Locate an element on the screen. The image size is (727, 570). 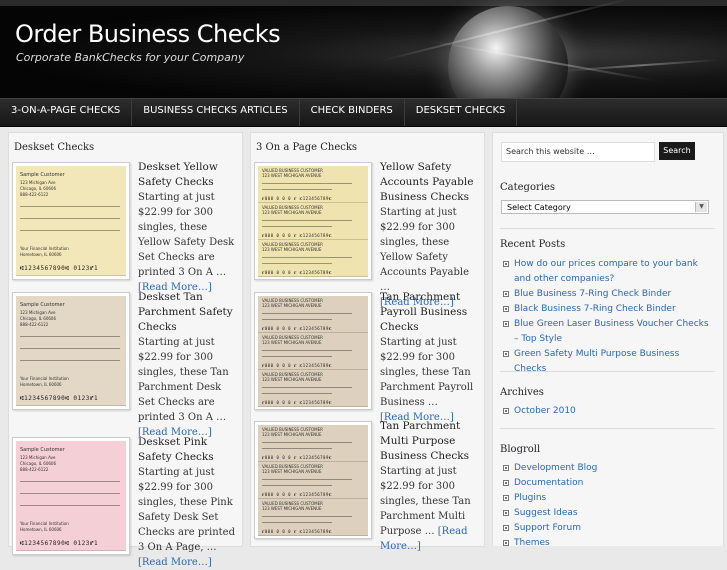
link-text: Support Forum is located at coordinates (608, 528).